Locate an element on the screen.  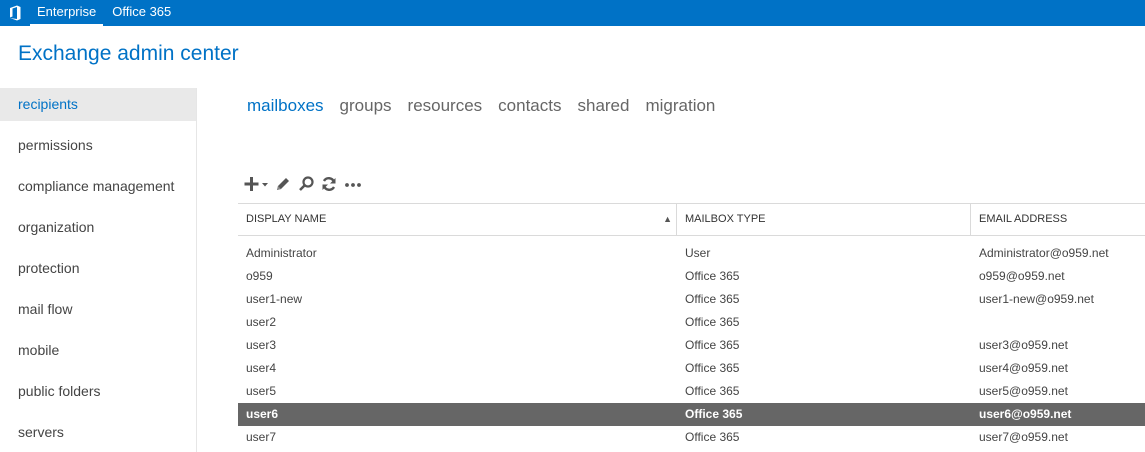
table-row: user7 Office 365 user7@o959.net is located at coordinates (691, 437).